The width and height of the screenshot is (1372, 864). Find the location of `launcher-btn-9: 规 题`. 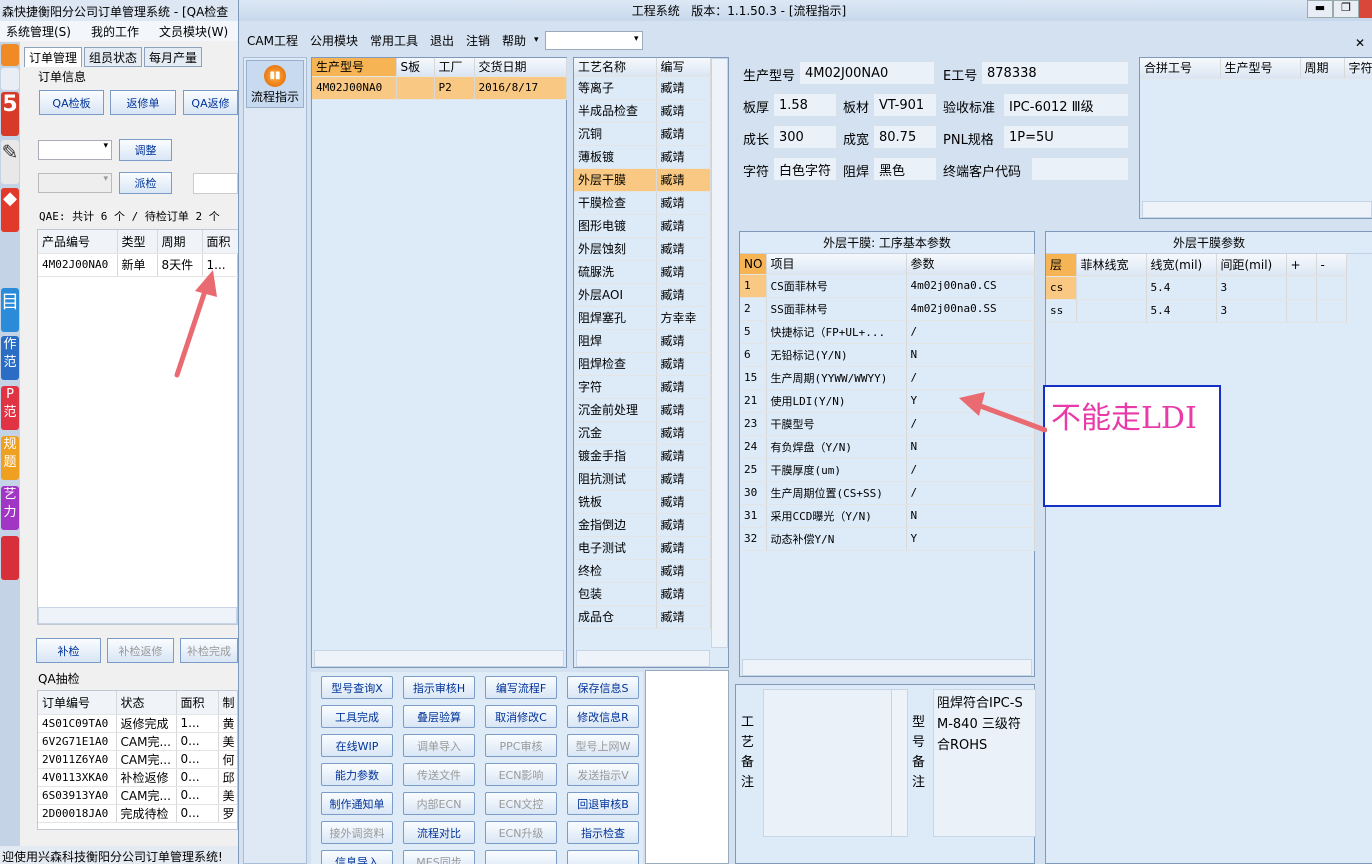

launcher-btn-9: 规 题 is located at coordinates (10, 458).